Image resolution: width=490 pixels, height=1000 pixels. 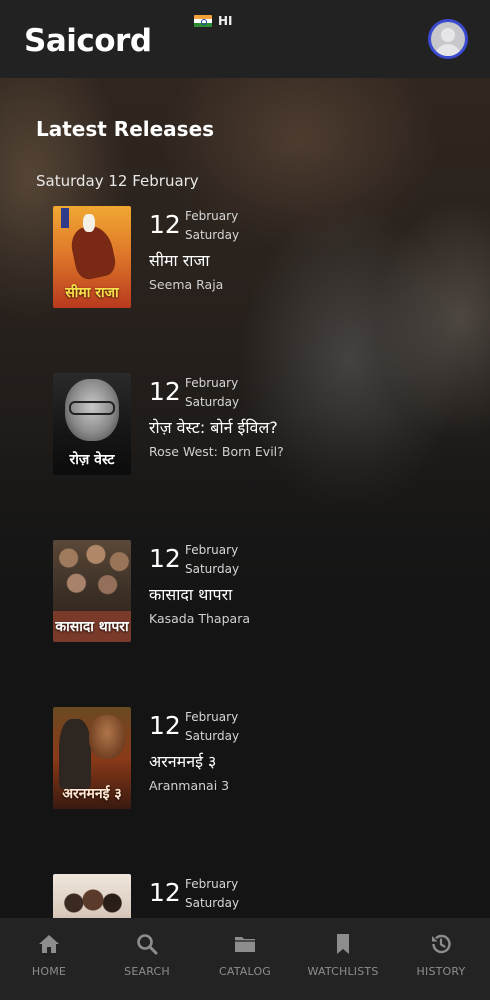 What do you see at coordinates (92, 626) in the screenshot?
I see `poster-title: कासादा थापरा` at bounding box center [92, 626].